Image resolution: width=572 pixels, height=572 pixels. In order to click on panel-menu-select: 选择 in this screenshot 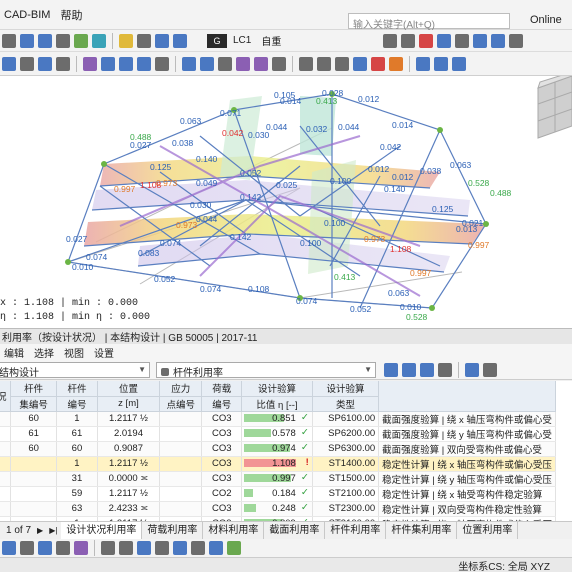, I will do `click(44, 352)`.